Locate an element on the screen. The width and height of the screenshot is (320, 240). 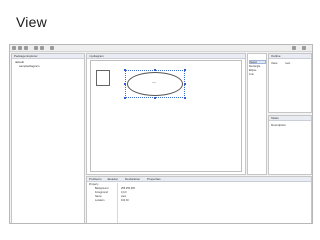
ellipse-label: view is located at coordinates (154, 83).